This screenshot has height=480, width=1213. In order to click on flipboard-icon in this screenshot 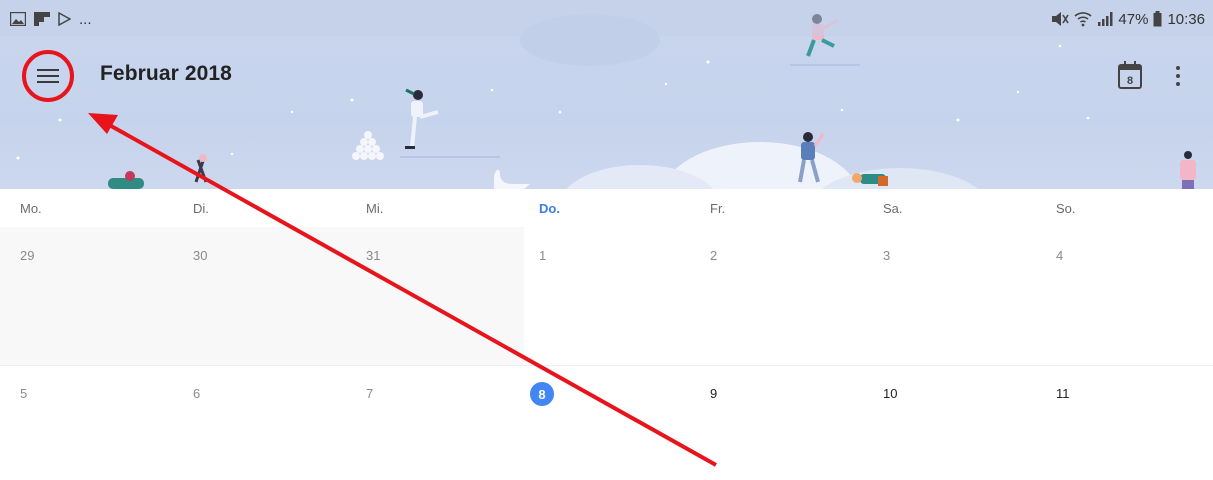, I will do `click(42, 19)`.